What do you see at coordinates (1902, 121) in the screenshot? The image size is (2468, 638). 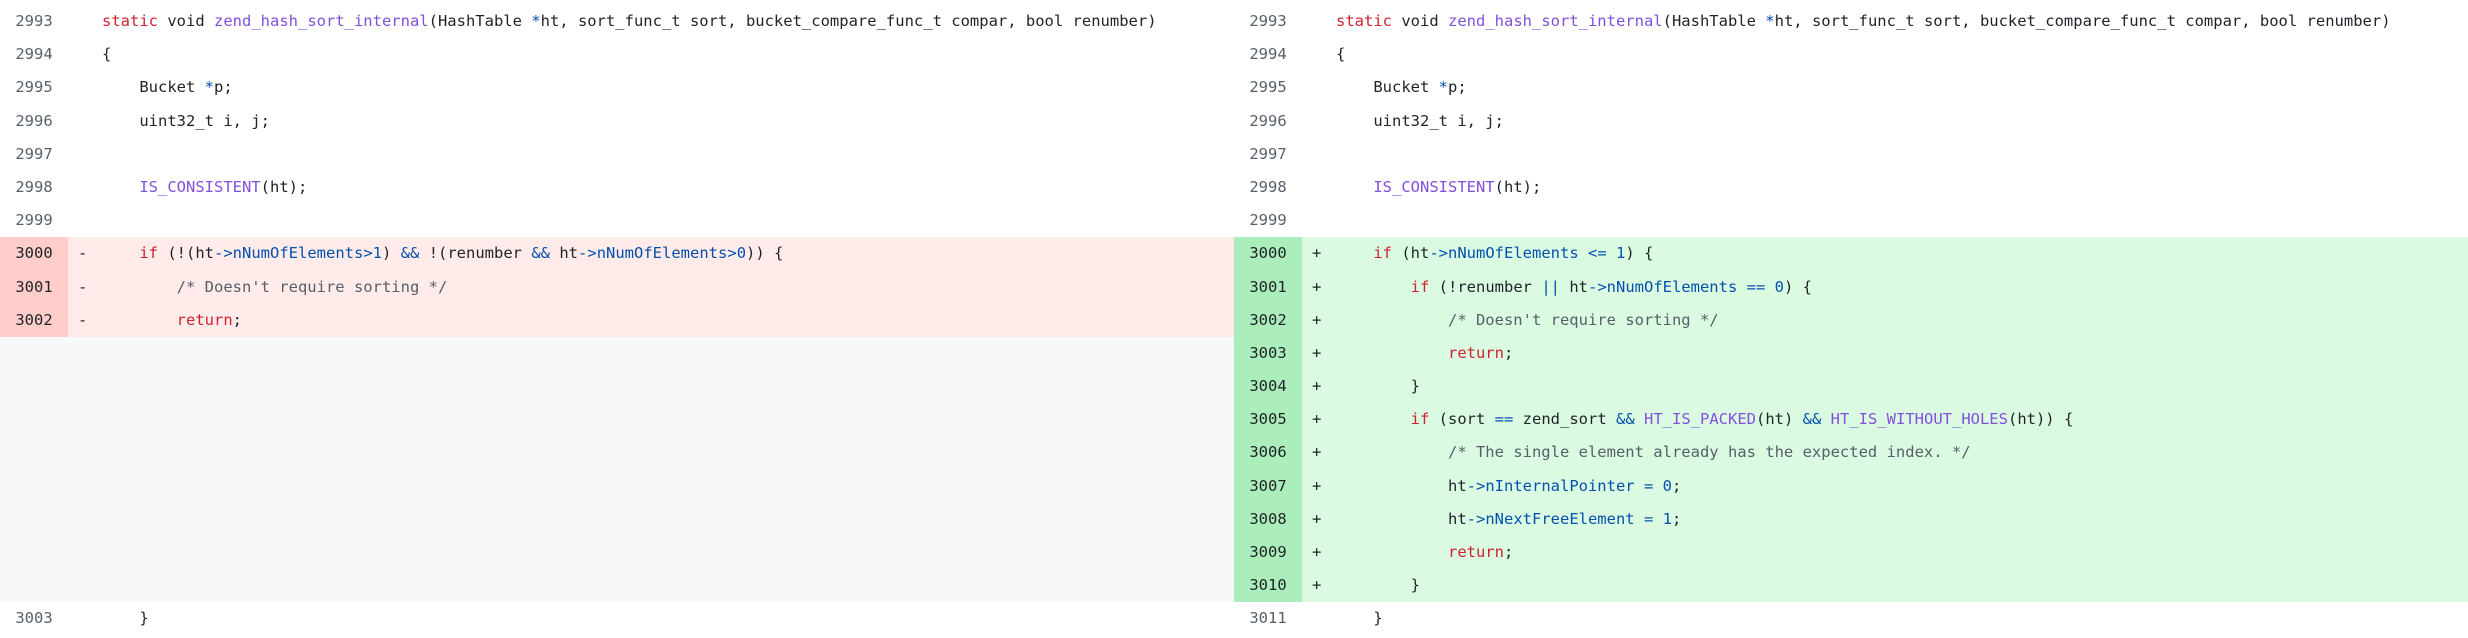 I see `code-content: uint32_t i, j;` at bounding box center [1902, 121].